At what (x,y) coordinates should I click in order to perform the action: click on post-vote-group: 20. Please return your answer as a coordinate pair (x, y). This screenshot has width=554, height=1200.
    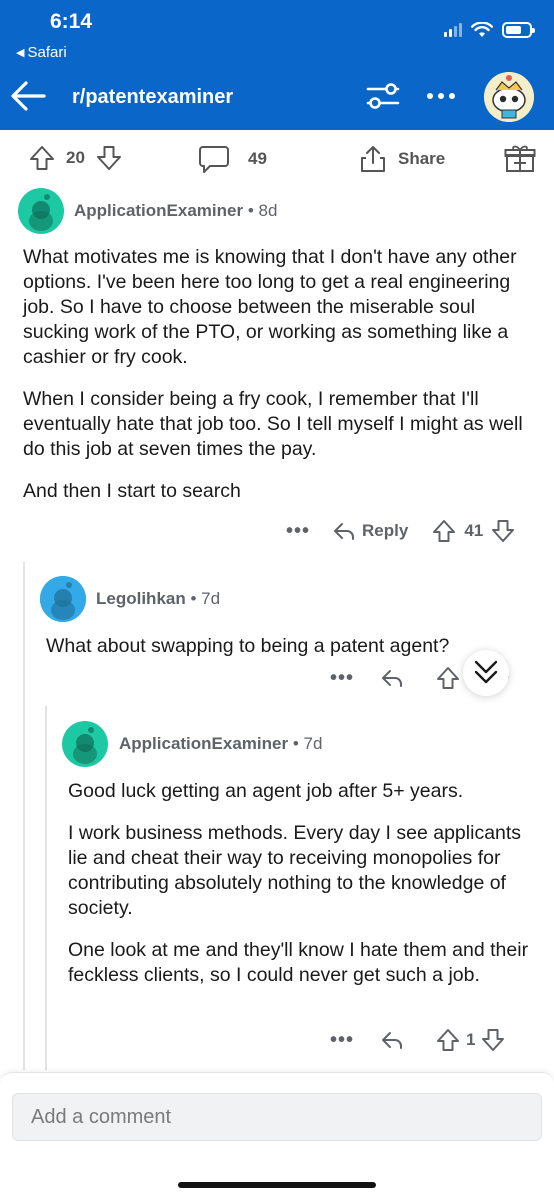
    Looking at the image, I should click on (75, 158).